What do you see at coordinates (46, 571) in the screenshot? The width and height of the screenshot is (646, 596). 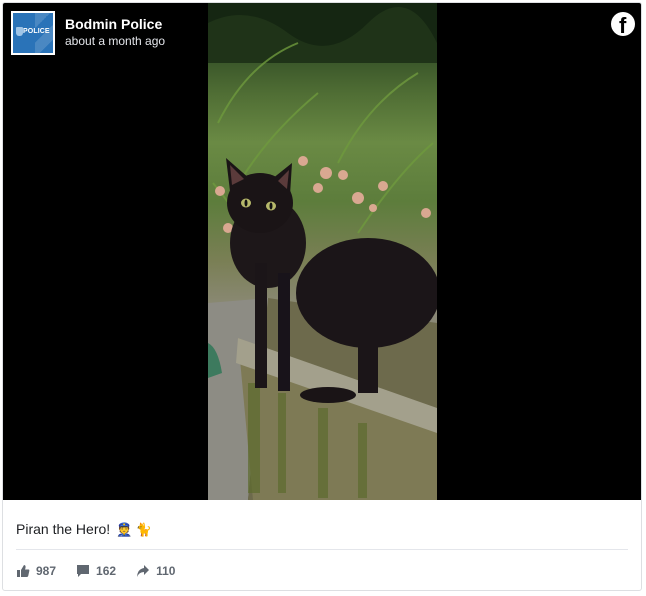 I see `like-count-value: 987` at bounding box center [46, 571].